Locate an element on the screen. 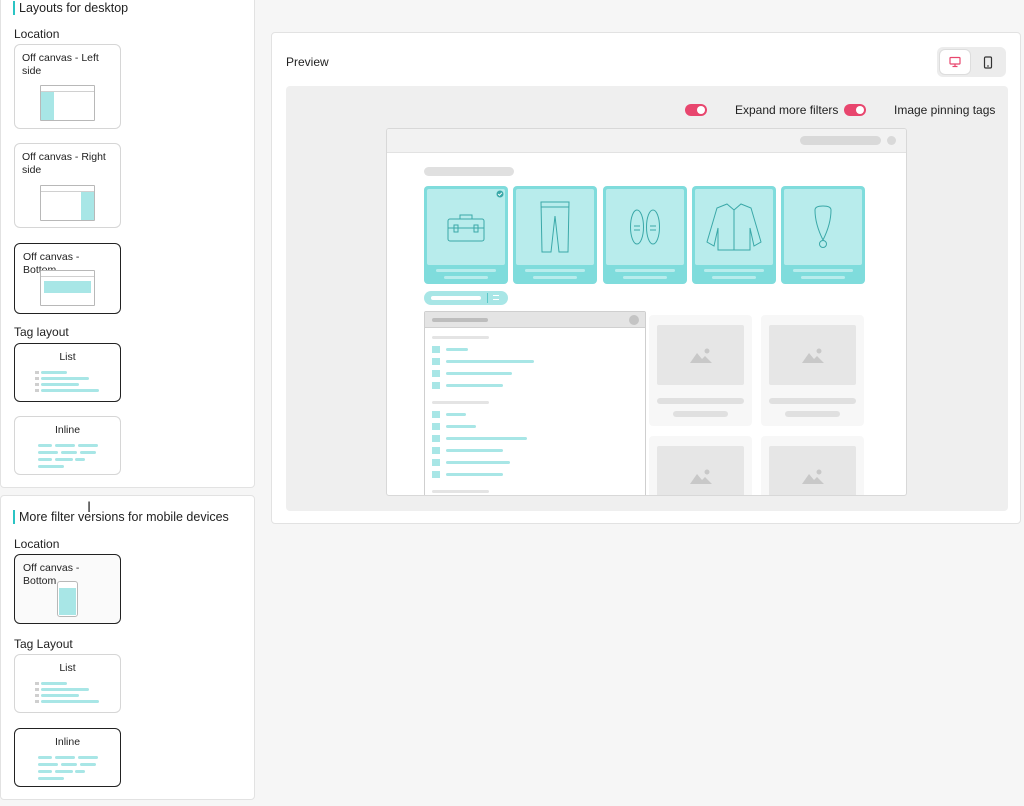 Image resolution: width=1024 pixels, height=806 pixels. mobile-tag-option-list: List is located at coordinates (67, 683).